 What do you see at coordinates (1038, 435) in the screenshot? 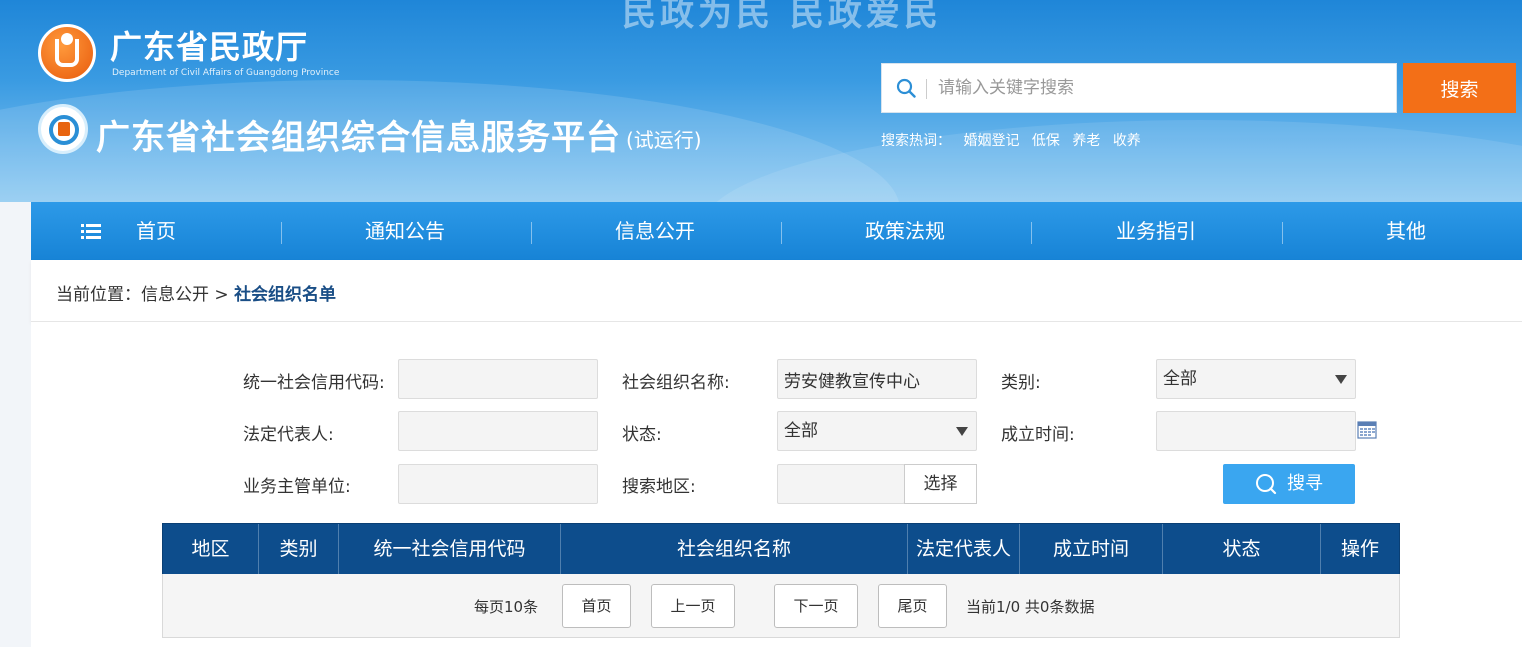
I see `founded-label: 成立时间:` at bounding box center [1038, 435].